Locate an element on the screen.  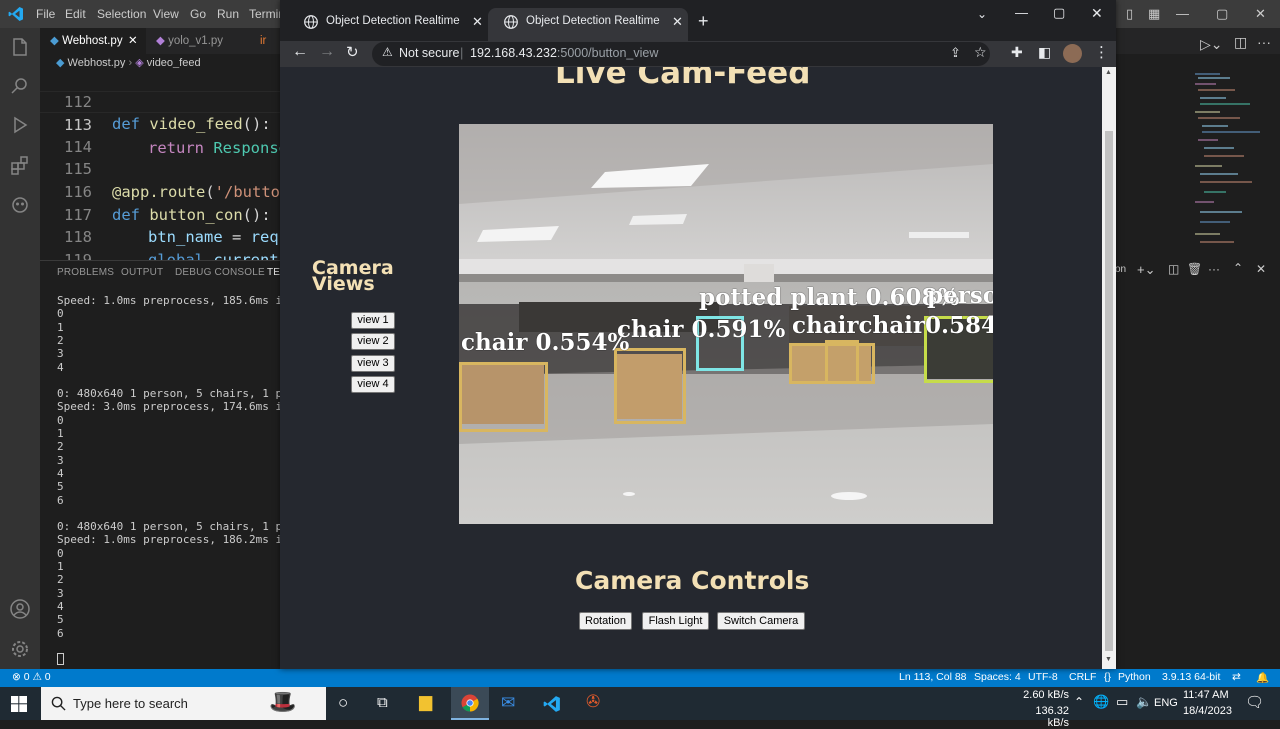
explorer-icon is located at coordinates (20, 47).